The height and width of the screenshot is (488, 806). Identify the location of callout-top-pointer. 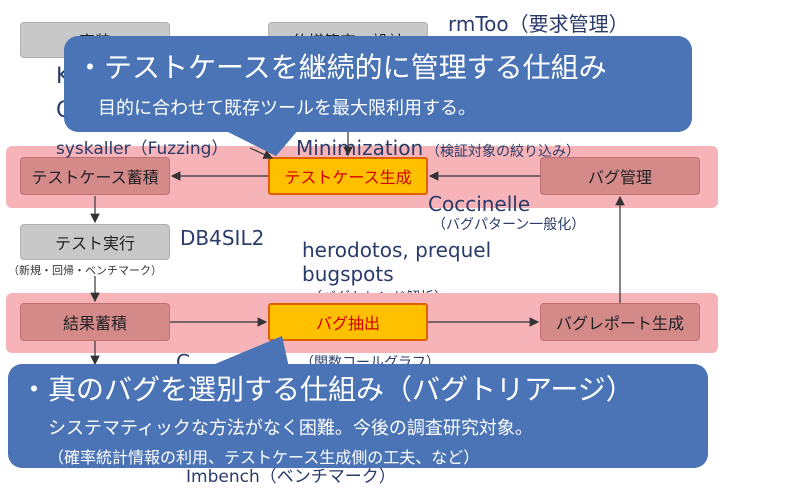
(260, 142).